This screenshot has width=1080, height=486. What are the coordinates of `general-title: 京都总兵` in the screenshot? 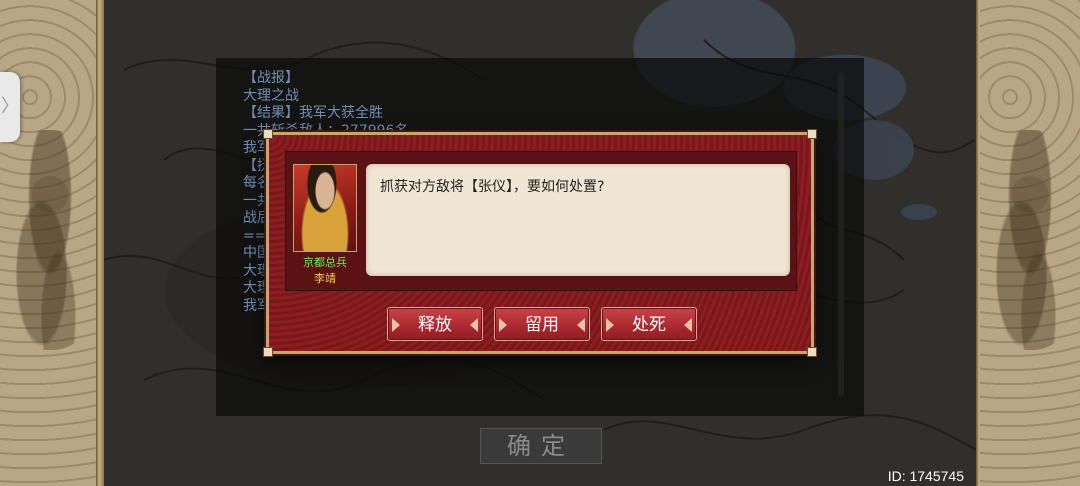 It's located at (325, 262).